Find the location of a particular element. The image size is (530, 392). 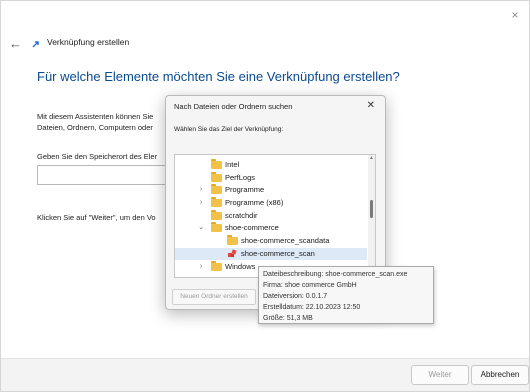

chevron-down-icon: ⌄ is located at coordinates (201, 228).